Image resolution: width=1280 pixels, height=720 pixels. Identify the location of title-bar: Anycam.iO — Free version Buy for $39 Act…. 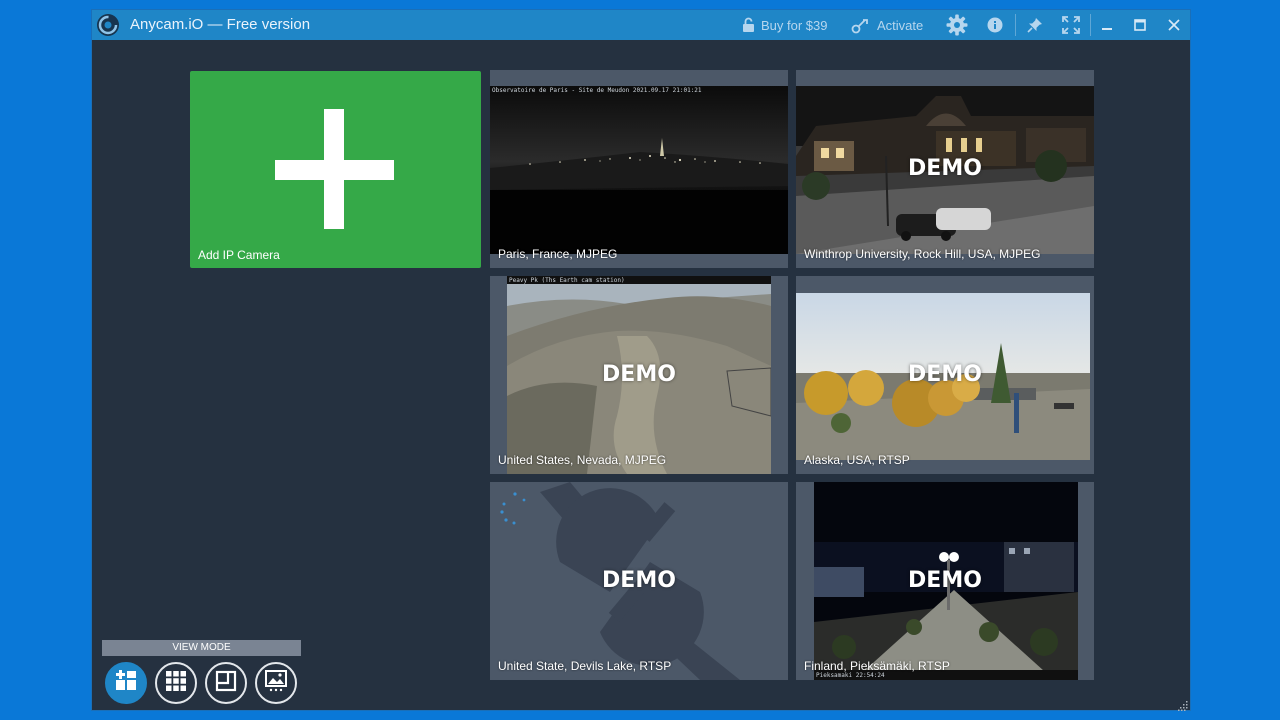
(641, 25).